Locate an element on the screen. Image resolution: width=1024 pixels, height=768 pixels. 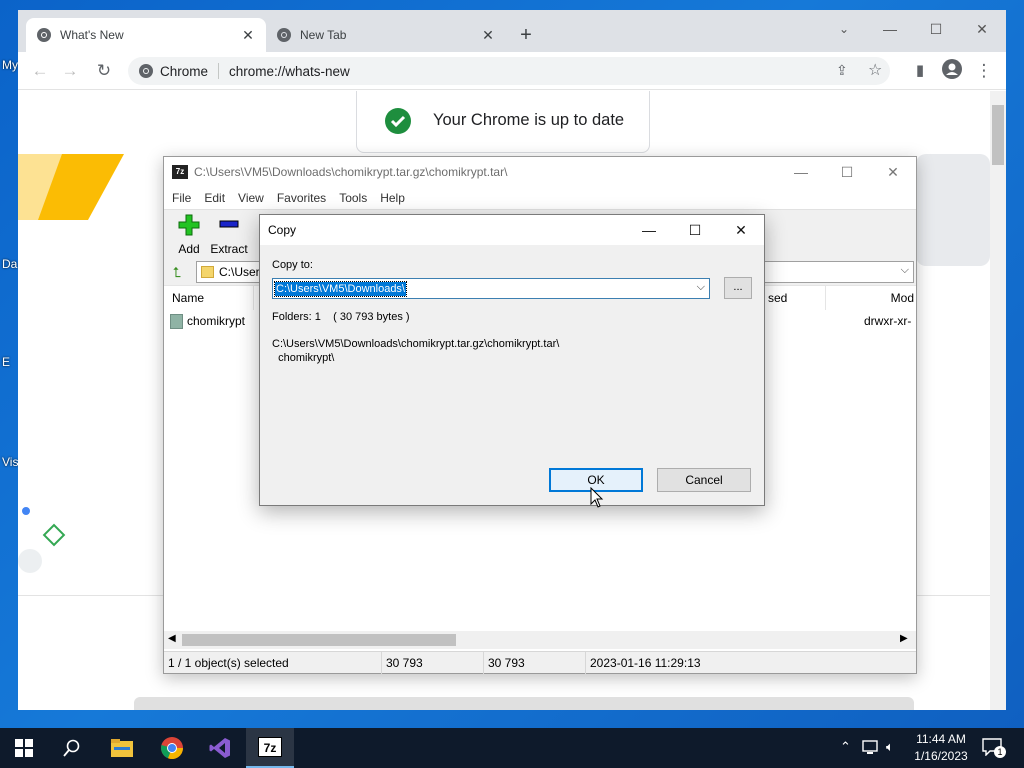
system-clock: 11:44 AM 1/16/2023 is located at coordinates (941, 748).